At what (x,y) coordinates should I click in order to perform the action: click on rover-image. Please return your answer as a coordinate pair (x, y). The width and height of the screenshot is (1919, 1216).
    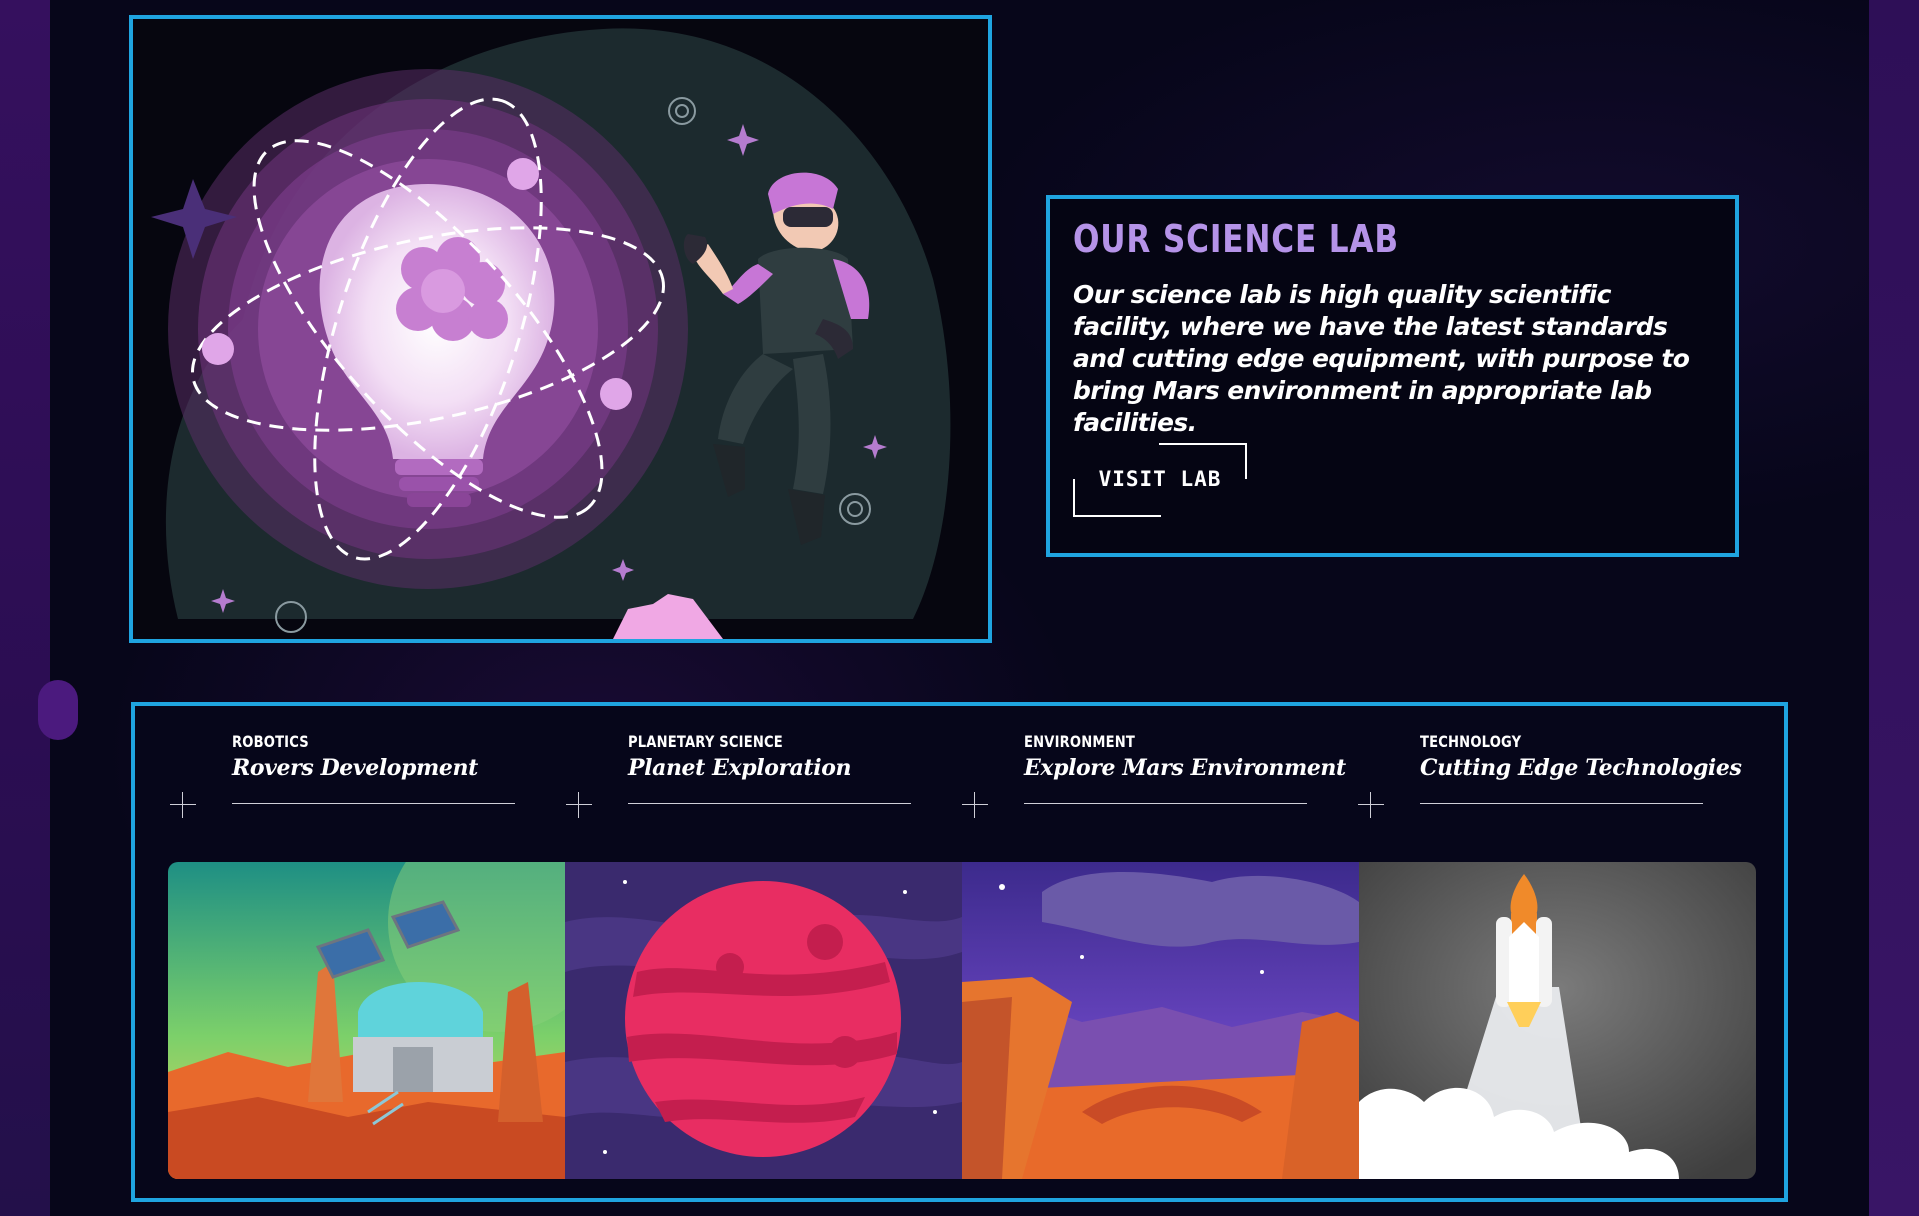
    Looking at the image, I should click on (366, 1020).